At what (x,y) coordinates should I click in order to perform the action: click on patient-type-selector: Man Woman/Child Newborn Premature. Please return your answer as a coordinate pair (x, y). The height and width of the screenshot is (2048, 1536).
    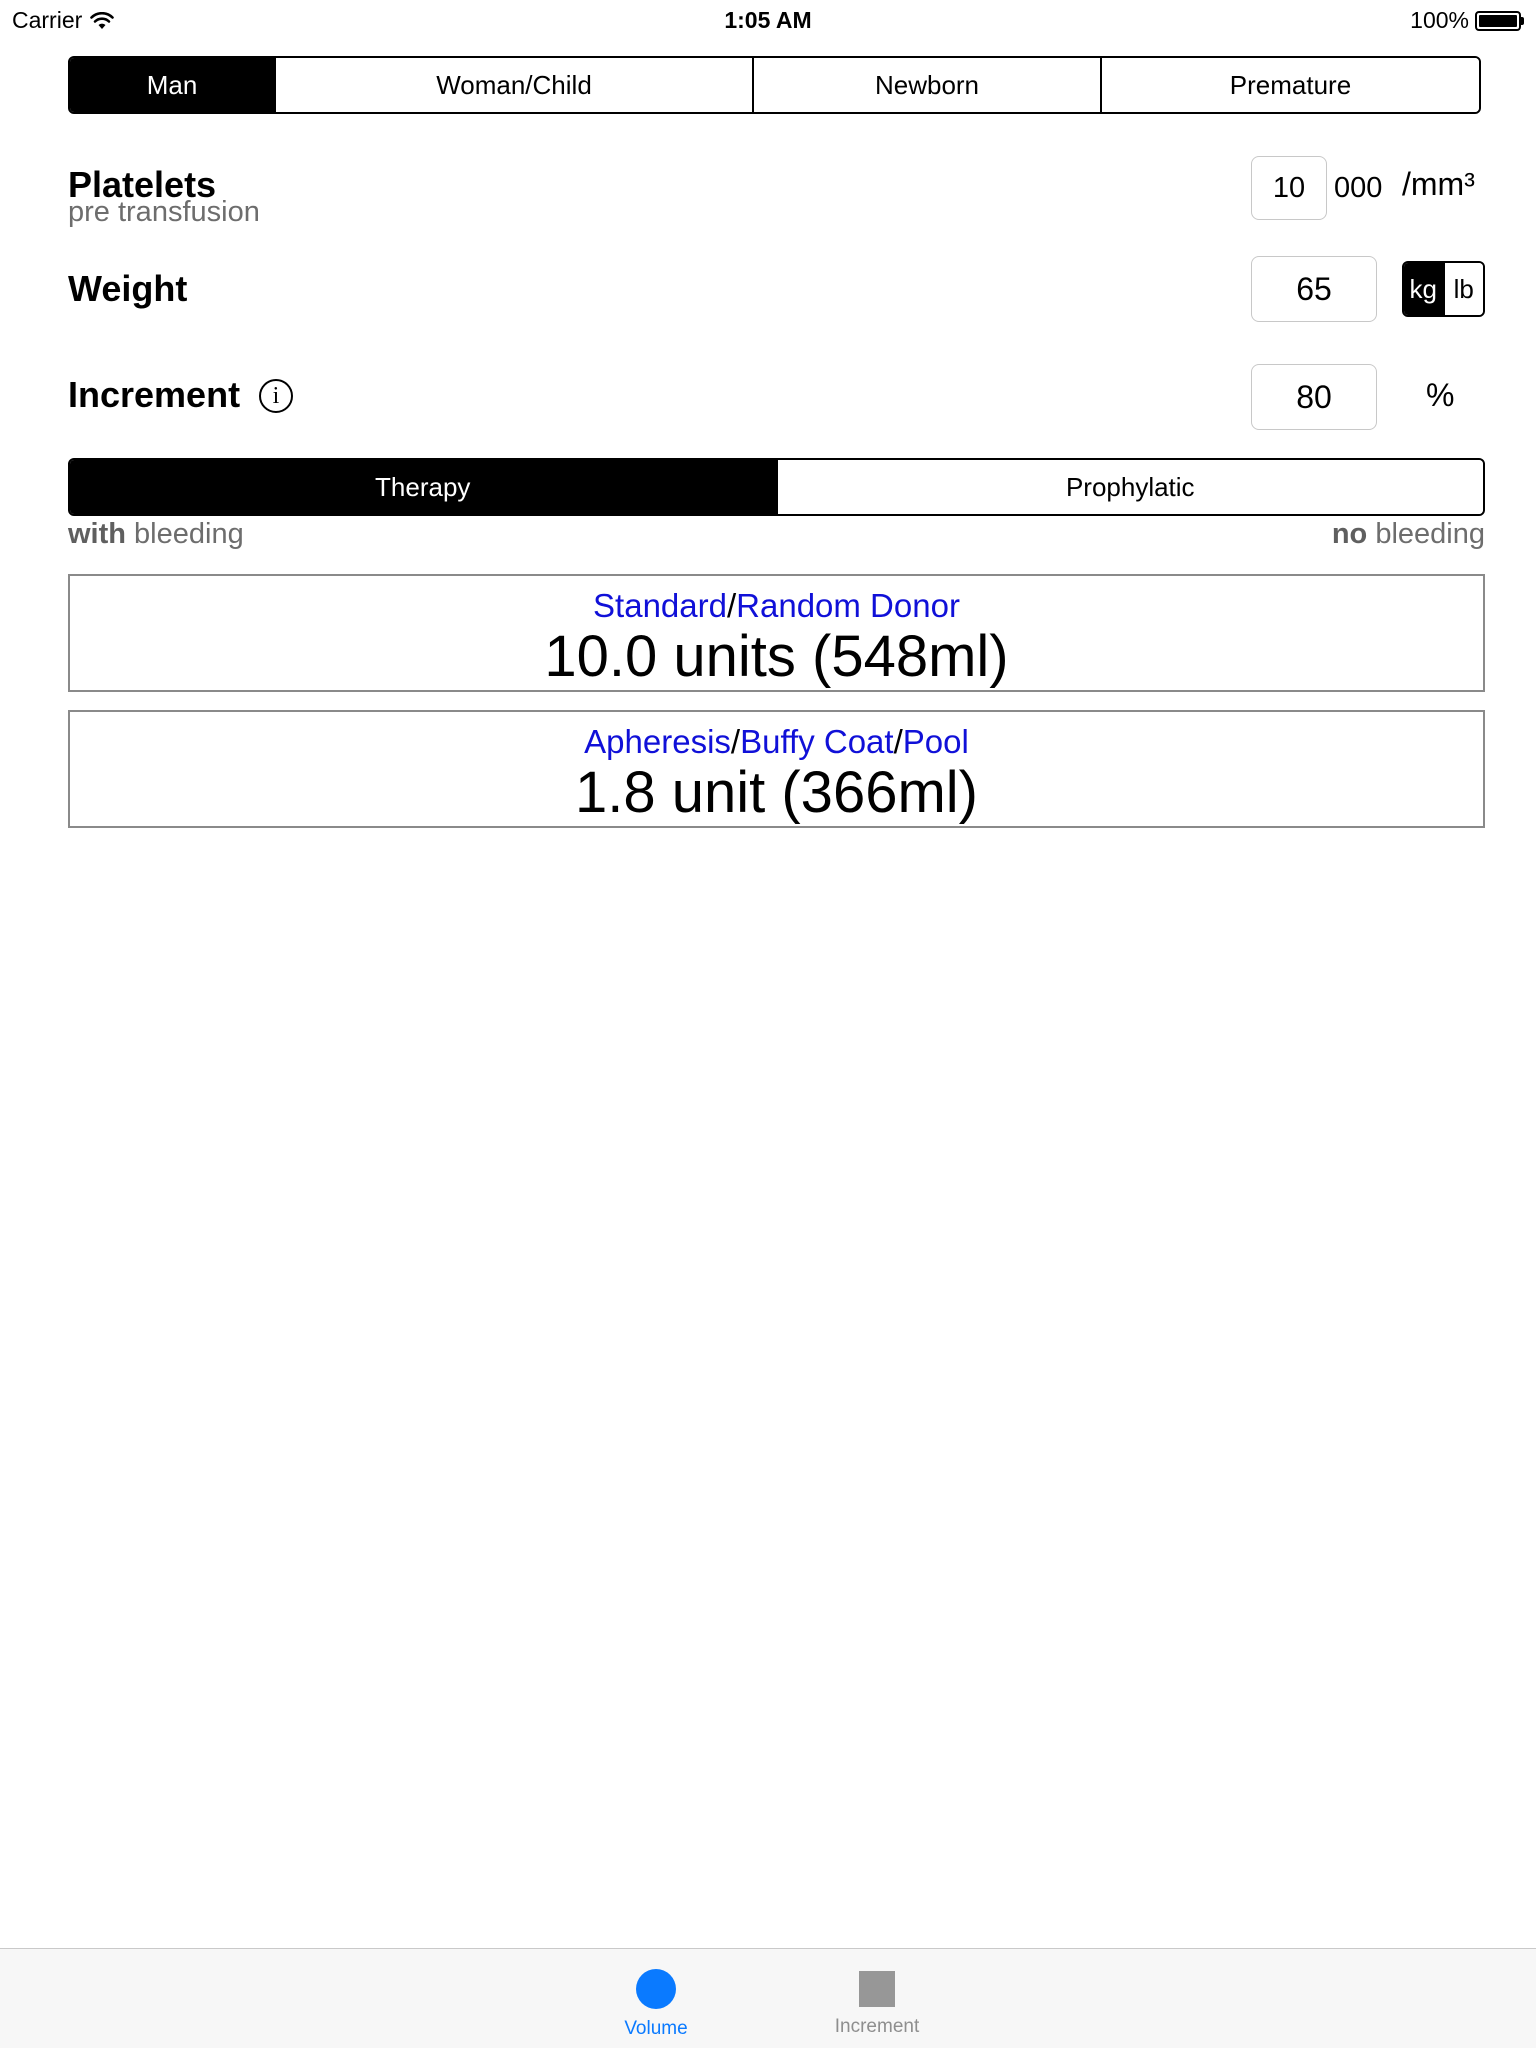
    Looking at the image, I should click on (774, 85).